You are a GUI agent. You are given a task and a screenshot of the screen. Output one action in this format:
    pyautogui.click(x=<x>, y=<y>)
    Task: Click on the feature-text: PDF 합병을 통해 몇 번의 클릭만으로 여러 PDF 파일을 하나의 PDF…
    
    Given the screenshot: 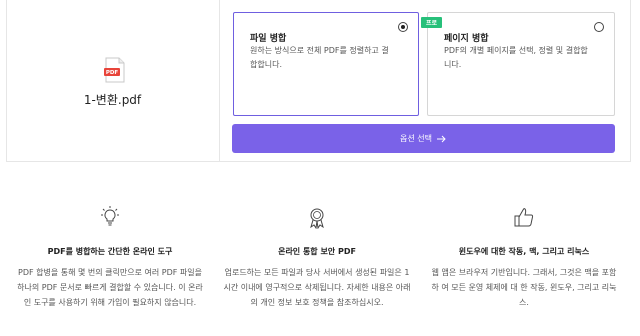 What is the action you would take?
    pyautogui.click(x=110, y=287)
    